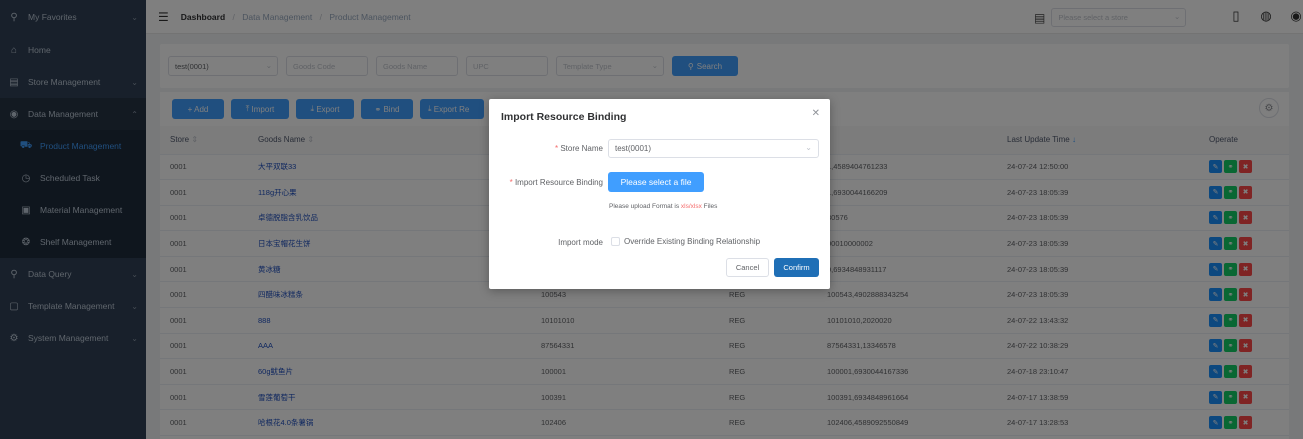 This screenshot has height=439, width=1303. What do you see at coordinates (808, 147) in the screenshot?
I see `chevron-down-icon: ⌄` at bounding box center [808, 147].